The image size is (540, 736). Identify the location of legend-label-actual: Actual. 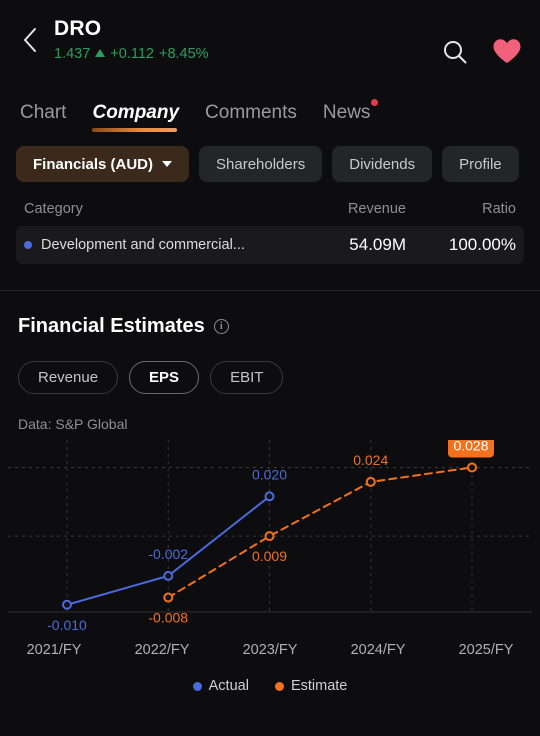
(228, 686).